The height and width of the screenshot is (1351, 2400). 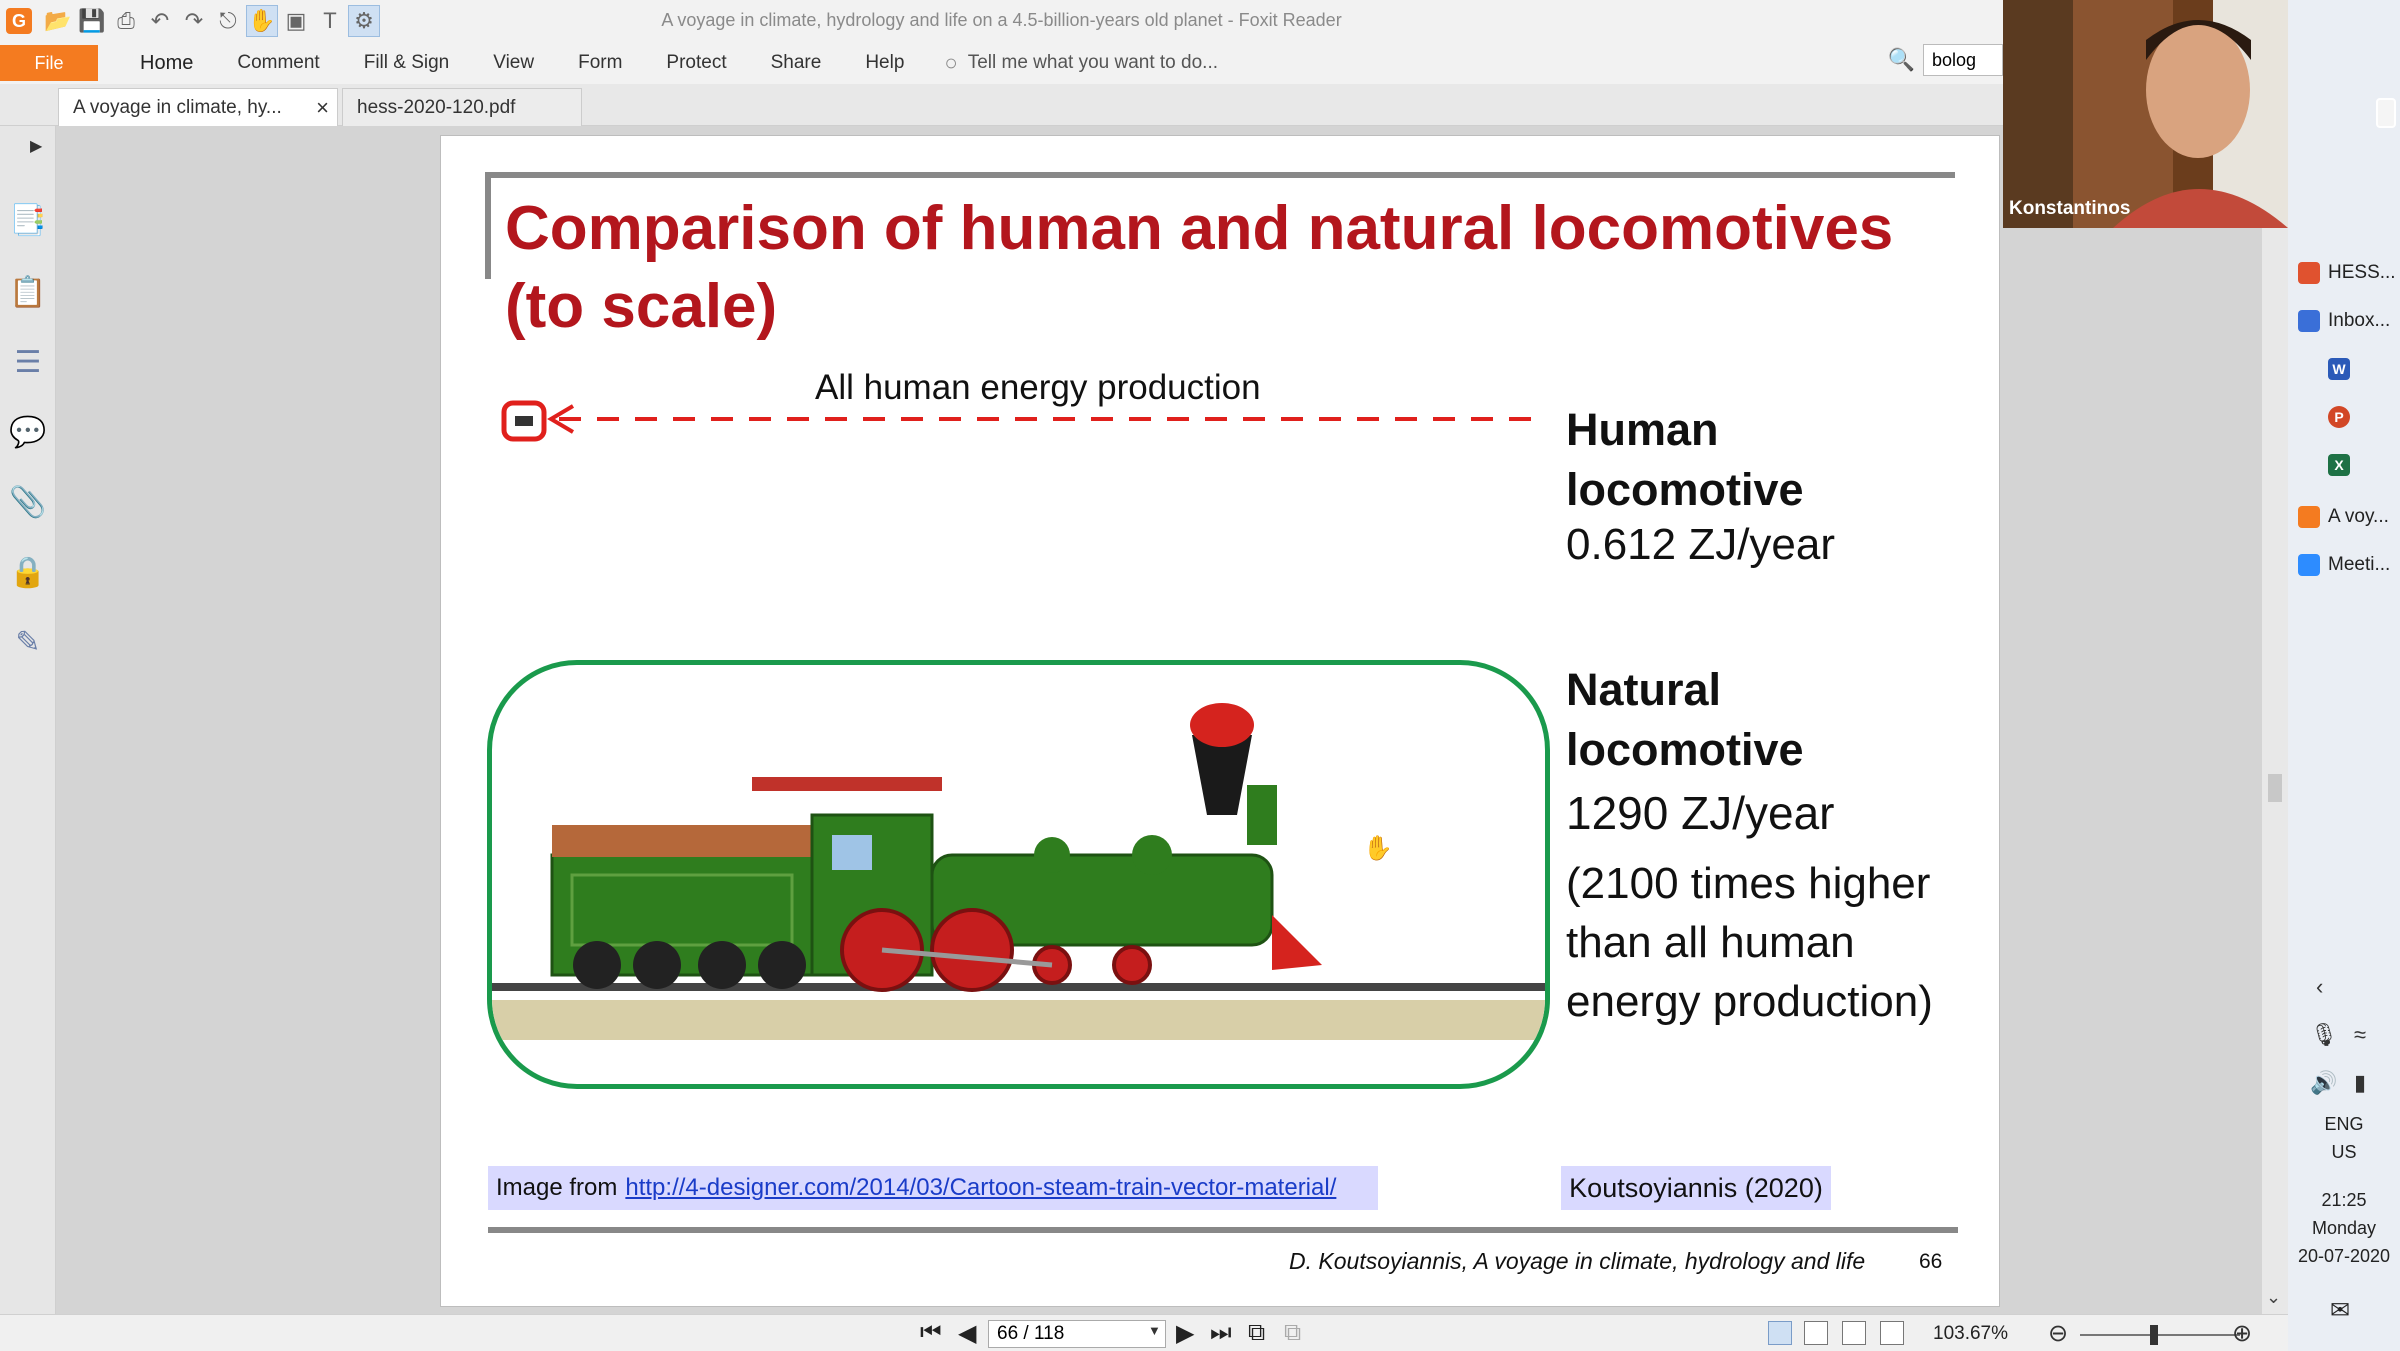 I want to click on powerpoint-icon: P, so click(x=2339, y=417).